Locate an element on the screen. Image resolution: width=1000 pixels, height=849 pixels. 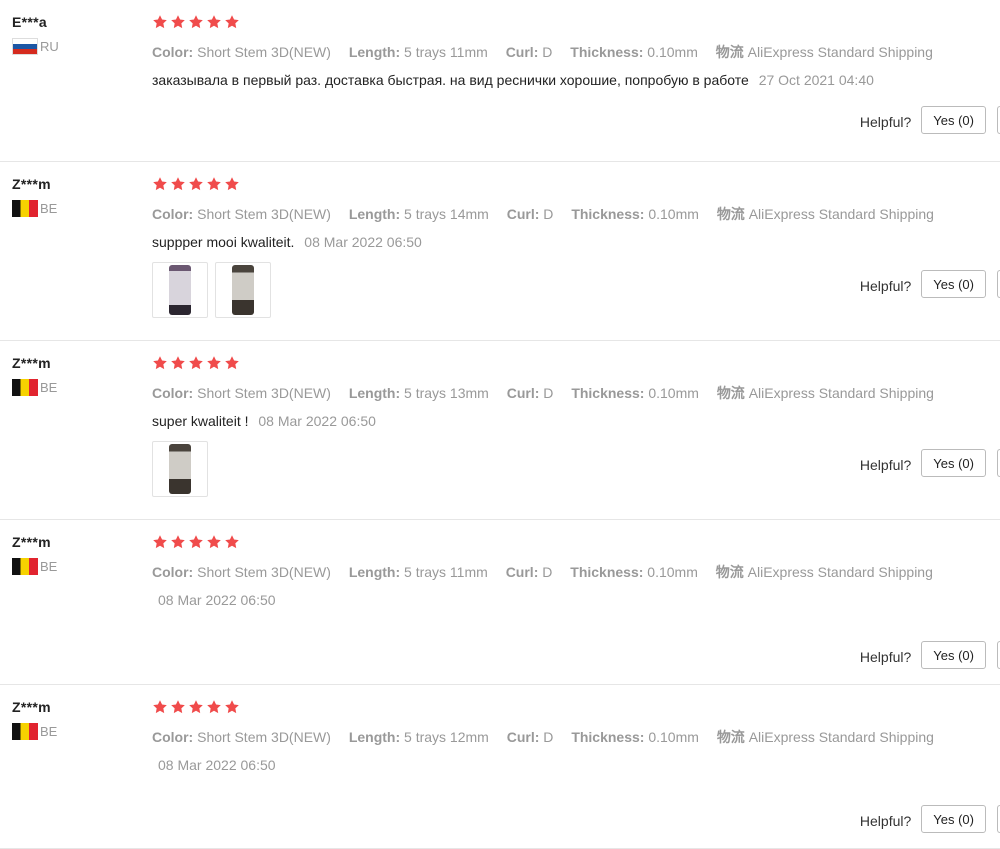
review-text: 08 Mar 2022 06:50 is located at coordinates (576, 600).